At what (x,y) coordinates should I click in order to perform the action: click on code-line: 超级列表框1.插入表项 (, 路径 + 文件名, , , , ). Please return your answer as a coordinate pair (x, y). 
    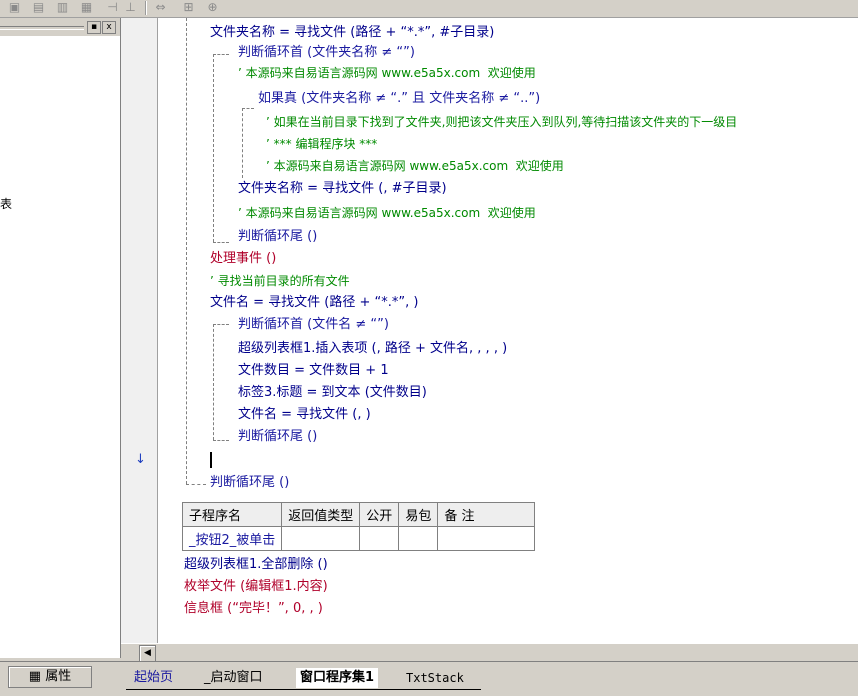
    Looking at the image, I should click on (372, 349).